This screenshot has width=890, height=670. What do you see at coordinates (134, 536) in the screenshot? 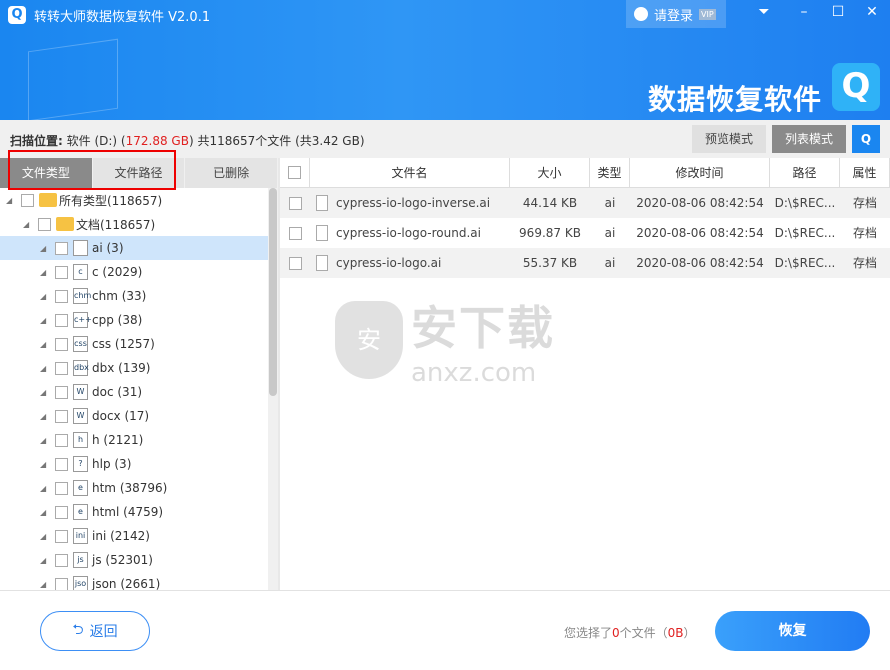
I see `tree-item: ◢ ini ini (2142)` at bounding box center [134, 536].